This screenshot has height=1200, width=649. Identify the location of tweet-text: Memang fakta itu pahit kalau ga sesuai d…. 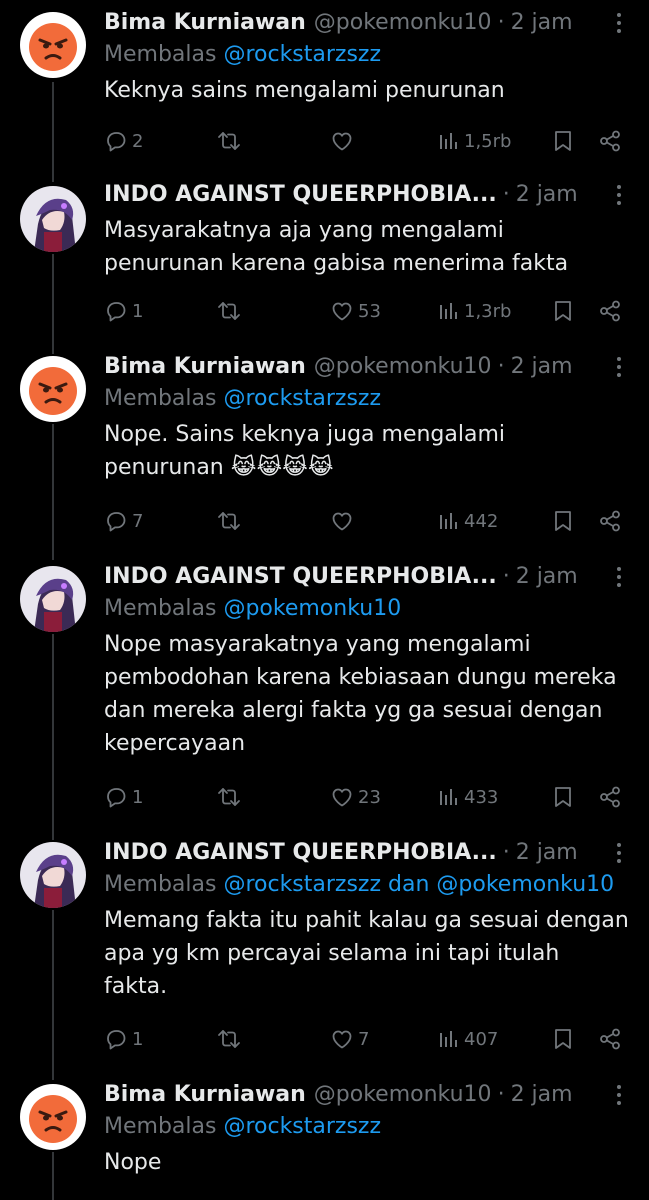
(366, 953).